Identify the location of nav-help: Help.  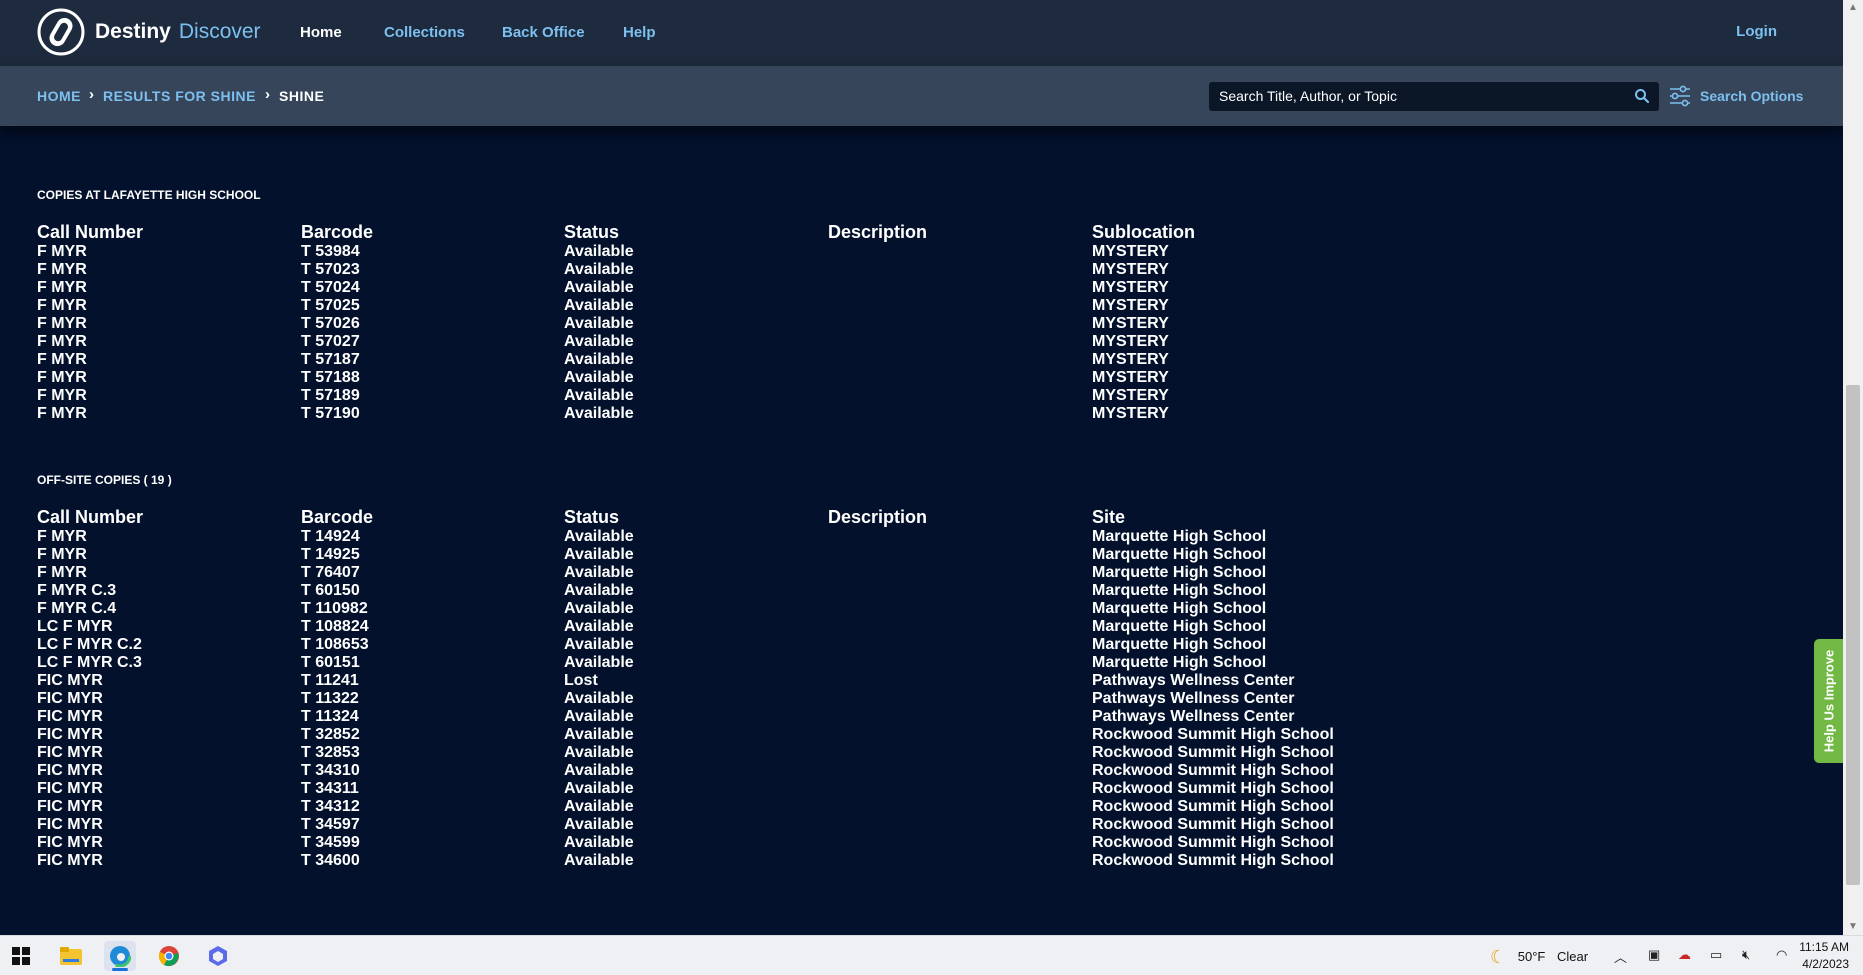
(639, 32).